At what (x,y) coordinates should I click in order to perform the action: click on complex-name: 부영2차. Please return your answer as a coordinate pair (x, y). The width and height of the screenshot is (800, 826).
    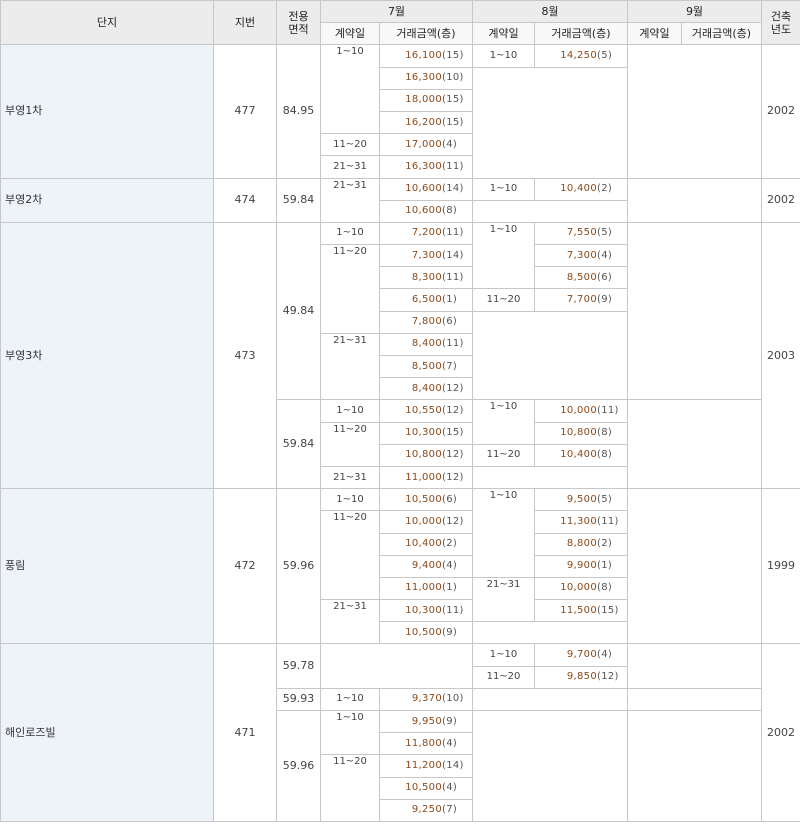
    Looking at the image, I should click on (107, 200).